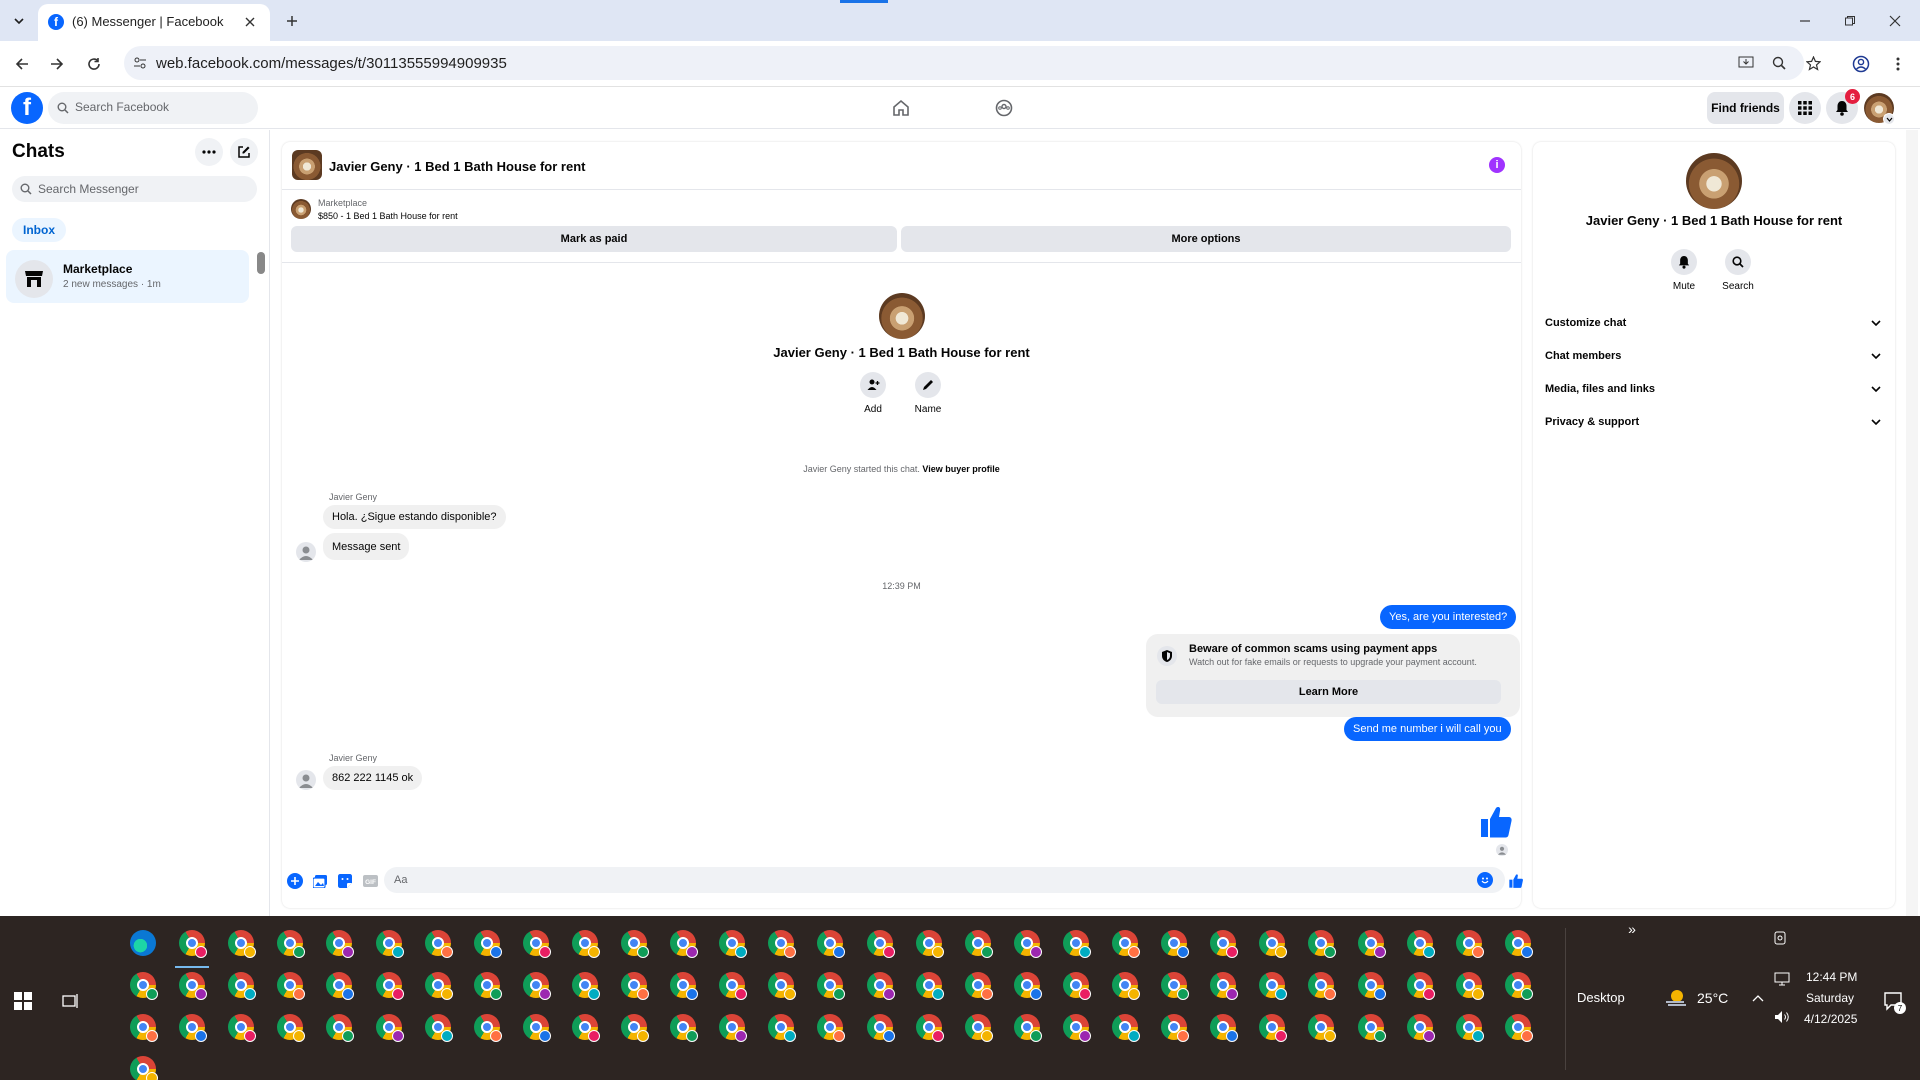 The image size is (1920, 1080). Describe the element at coordinates (27, 108) in the screenshot. I see `facebook-logo-icon: f` at that location.